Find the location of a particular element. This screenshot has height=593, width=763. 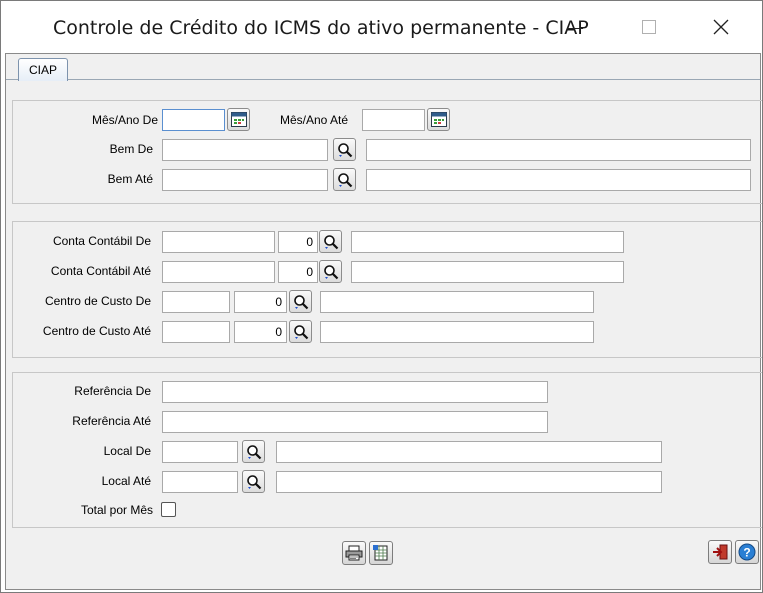

centro-ate-label: Centro de Custo Até is located at coordinates (96, 331).